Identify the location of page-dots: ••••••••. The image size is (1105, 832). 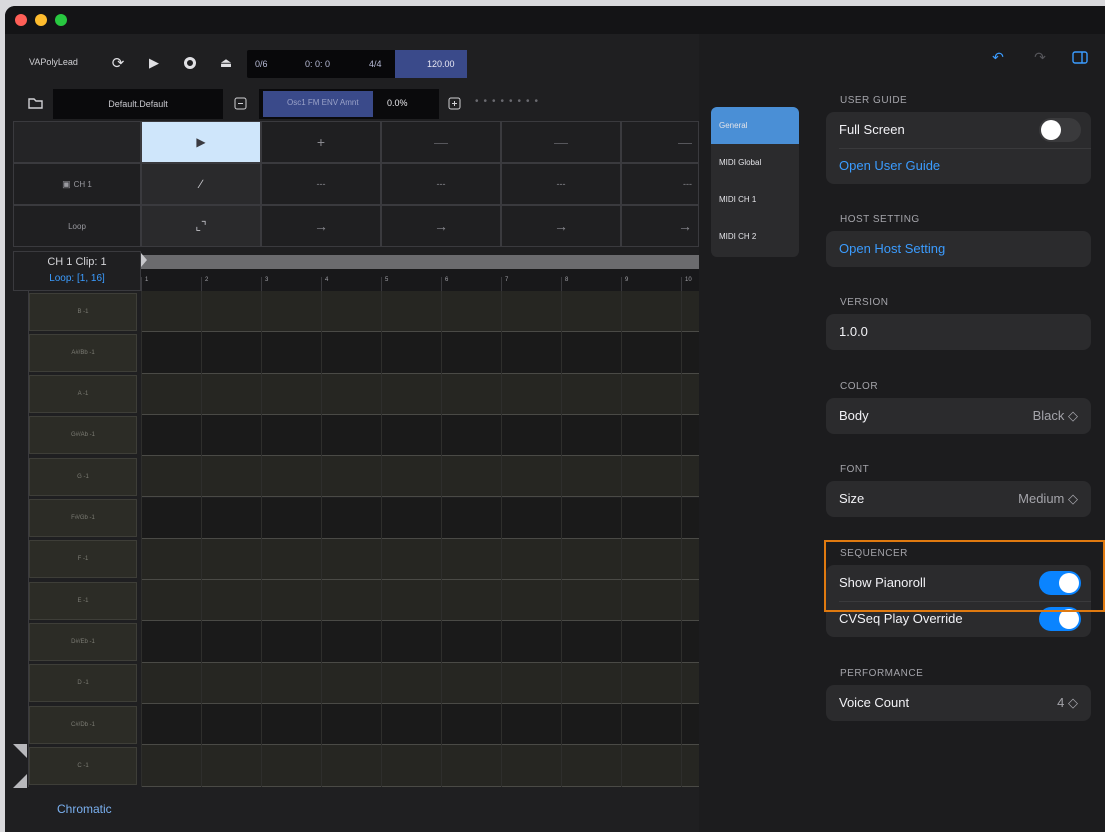
(509, 101).